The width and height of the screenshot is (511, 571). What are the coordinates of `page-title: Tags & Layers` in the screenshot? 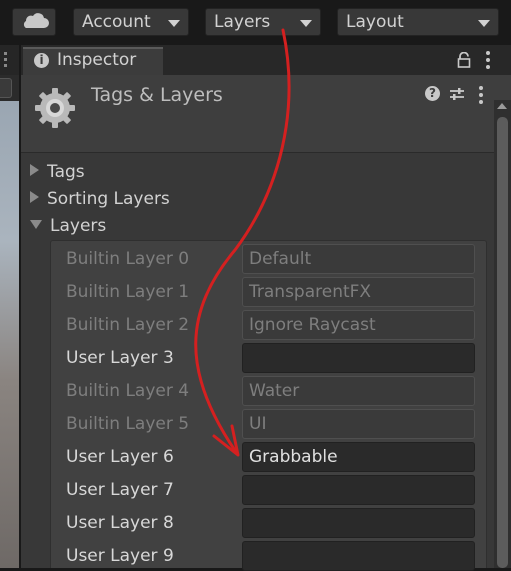 It's located at (157, 95).